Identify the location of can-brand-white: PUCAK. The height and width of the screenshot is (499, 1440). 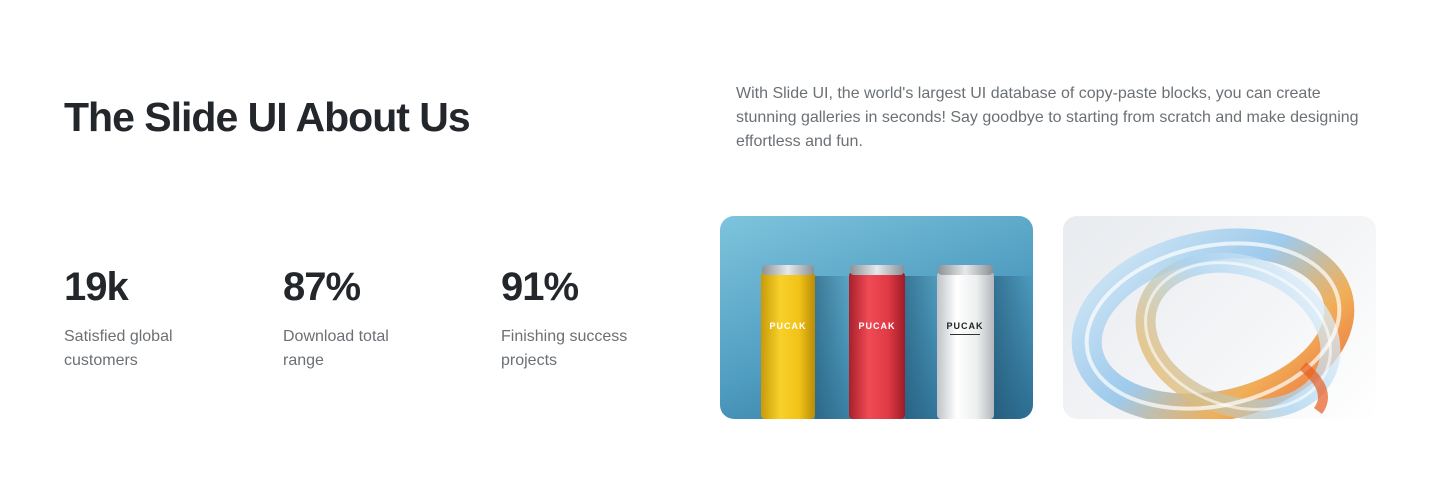
(964, 326).